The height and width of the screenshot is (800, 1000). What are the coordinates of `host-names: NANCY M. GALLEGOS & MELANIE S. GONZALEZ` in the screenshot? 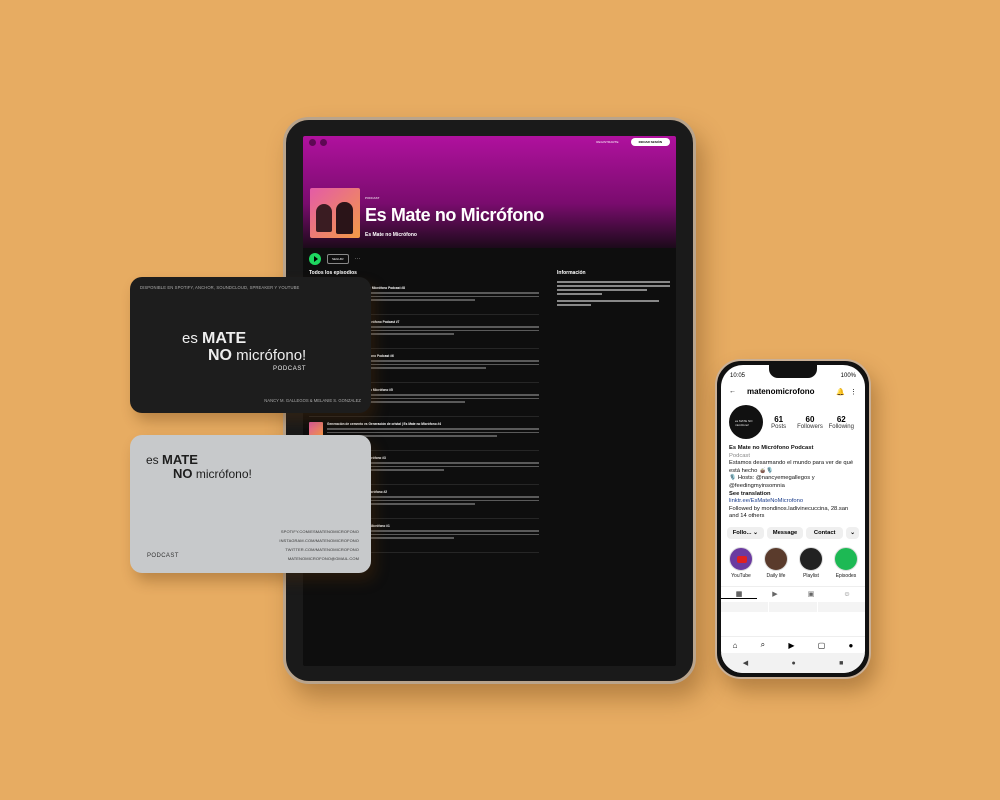 It's located at (312, 400).